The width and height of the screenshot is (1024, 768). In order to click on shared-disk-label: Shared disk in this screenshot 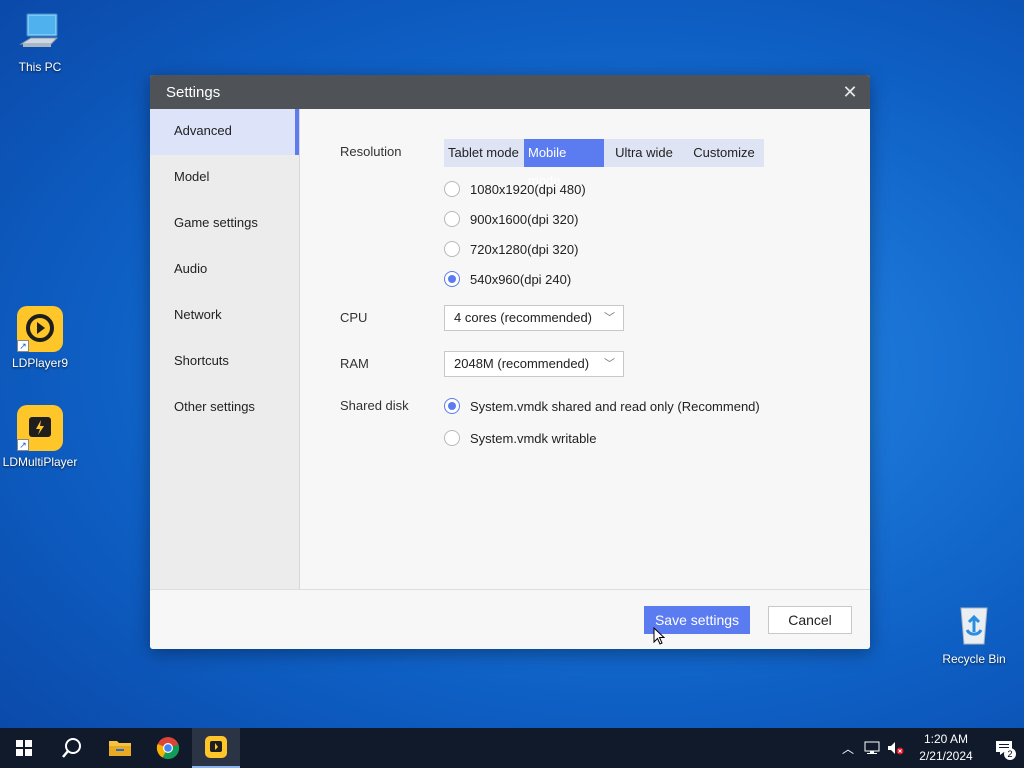, I will do `click(374, 405)`.